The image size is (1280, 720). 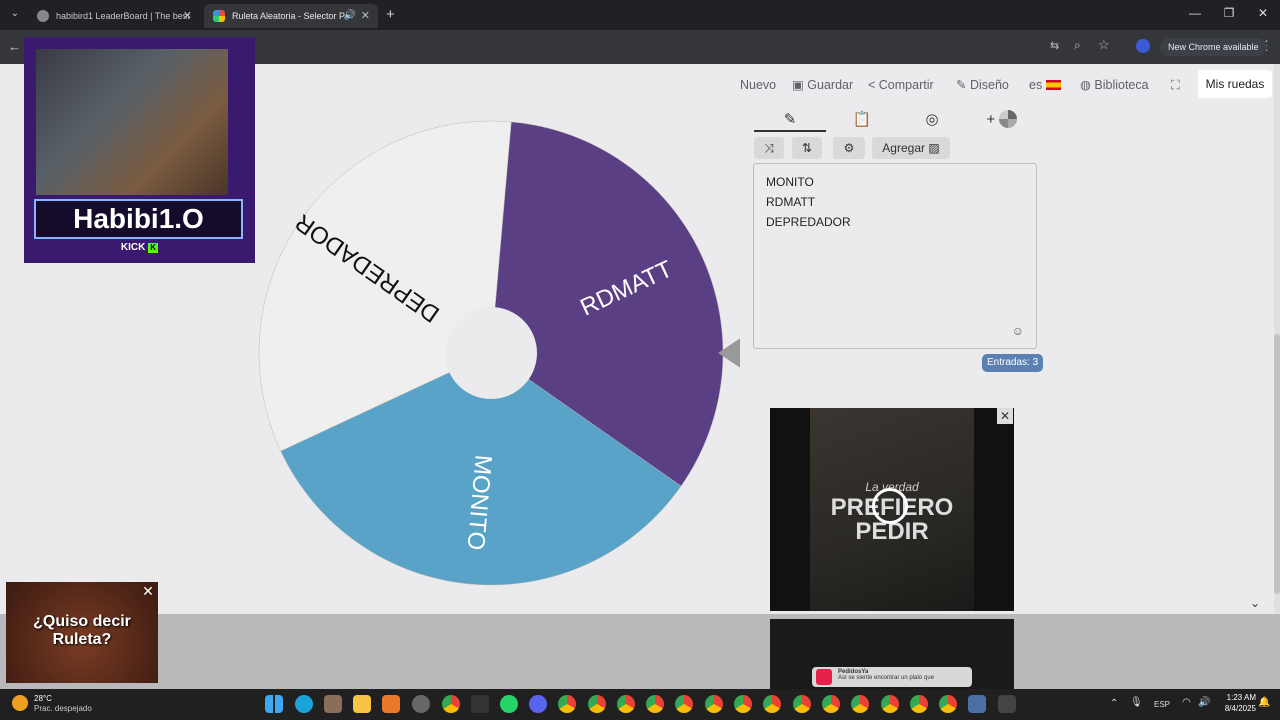 What do you see at coordinates (824, 677) in the screenshot?
I see `pedidosya-logo-icon` at bounding box center [824, 677].